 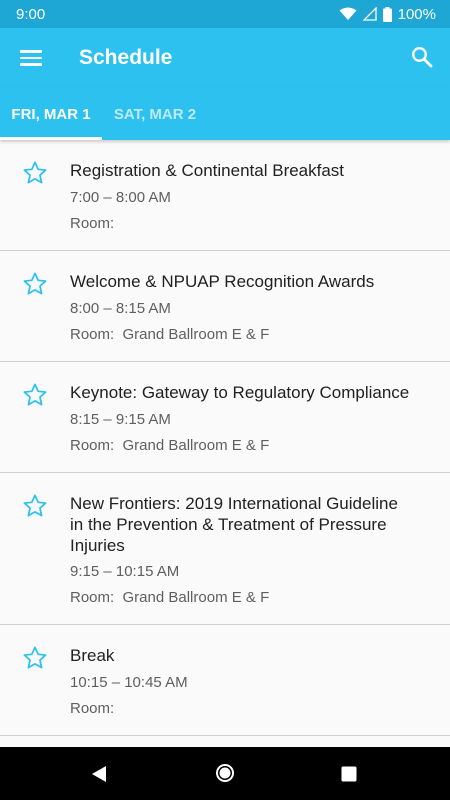 I want to click on back-icon, so click(x=99, y=774).